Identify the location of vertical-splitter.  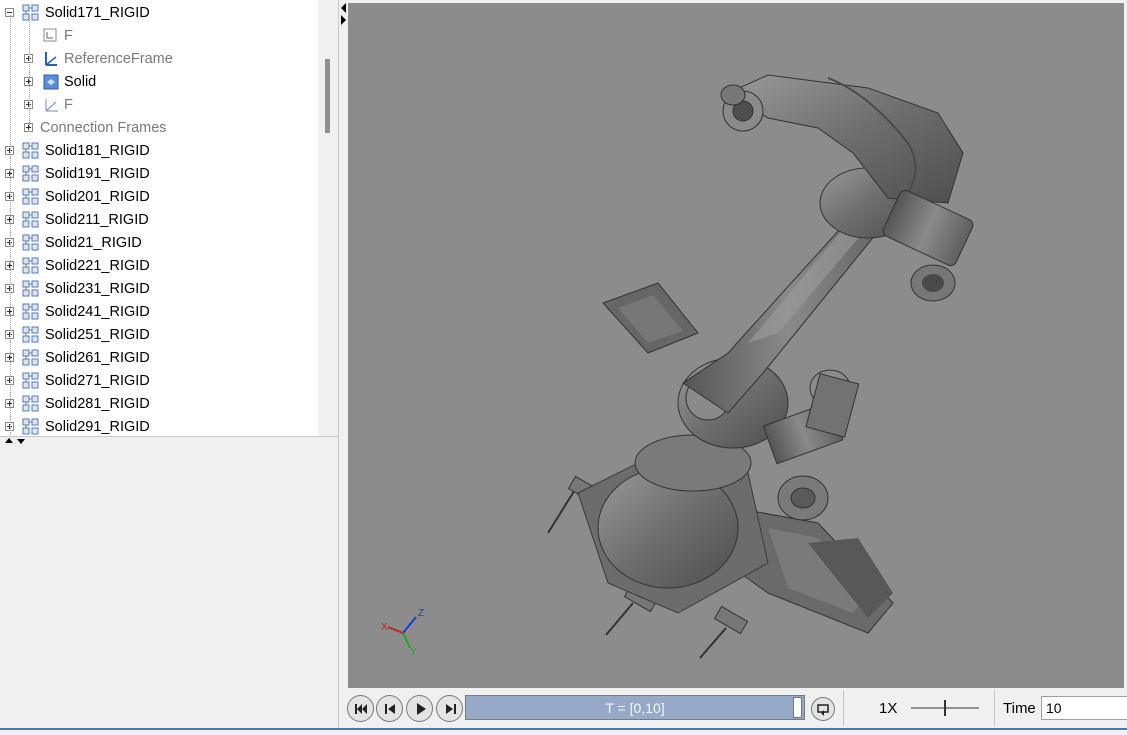
(343, 364).